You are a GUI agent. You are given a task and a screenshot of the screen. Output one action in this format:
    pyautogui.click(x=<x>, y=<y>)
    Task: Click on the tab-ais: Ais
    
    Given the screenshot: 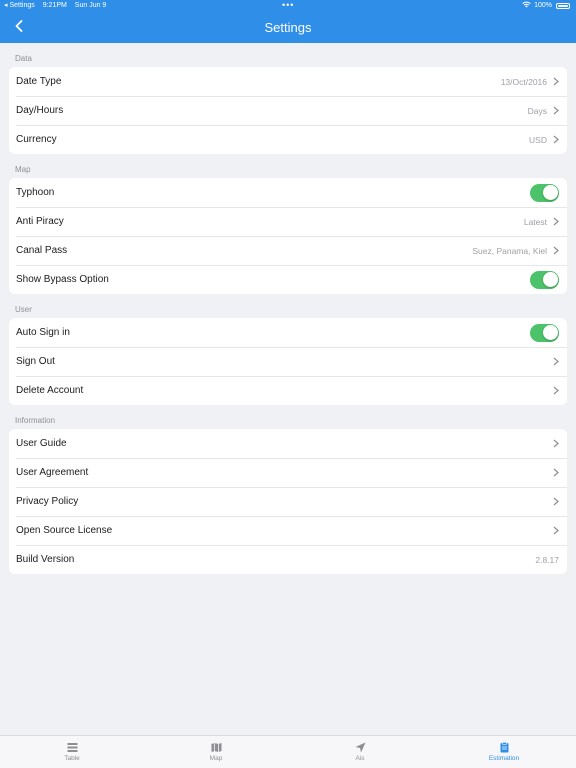 What is the action you would take?
    pyautogui.click(x=360, y=752)
    